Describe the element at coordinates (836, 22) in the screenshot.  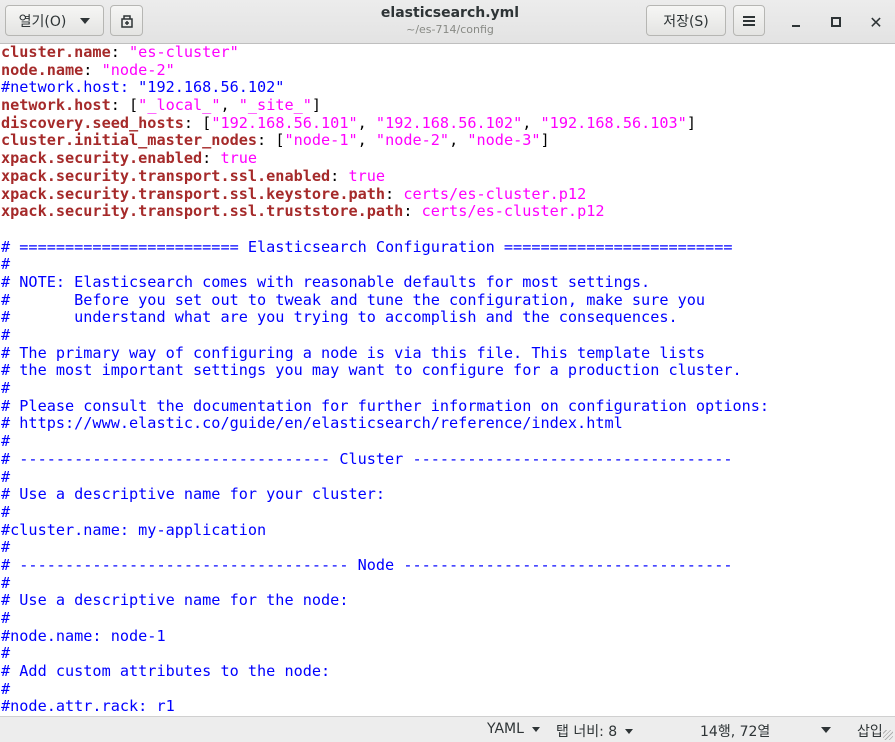
I see `maximize-icon` at that location.